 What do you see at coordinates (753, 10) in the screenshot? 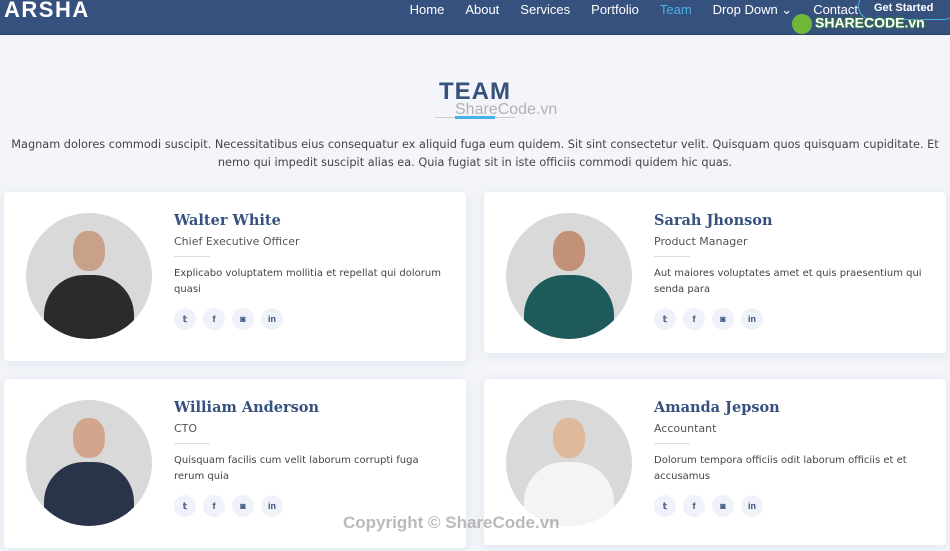
I see `nav-dropdown: Drop Down ⌄` at bounding box center [753, 10].